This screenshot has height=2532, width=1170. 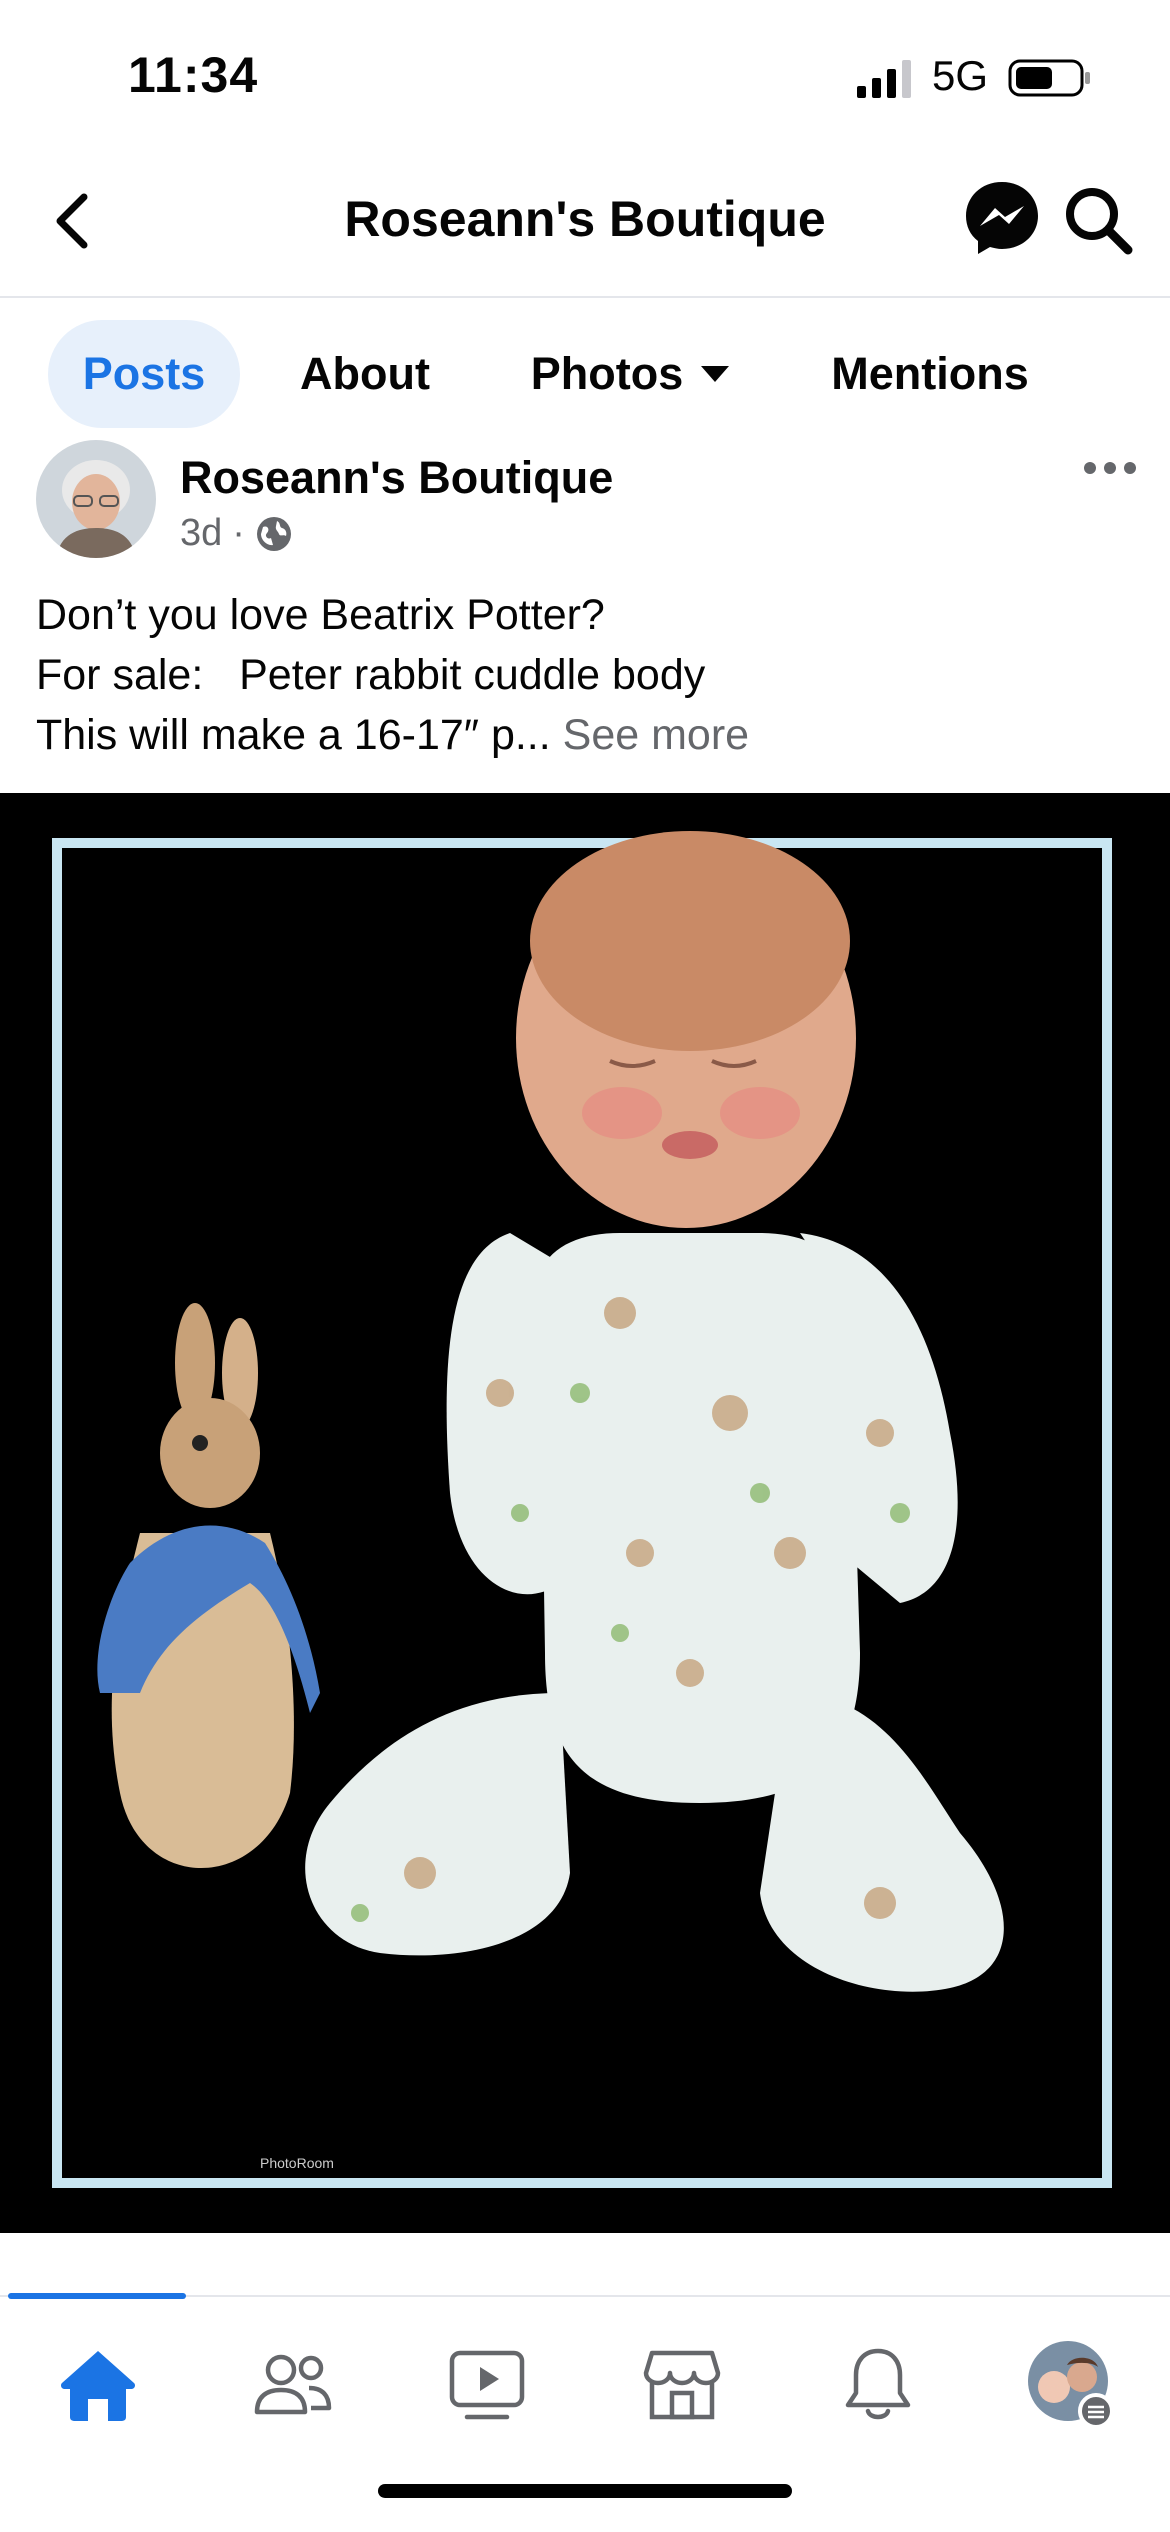 I want to click on back-button, so click(x=72, y=221).